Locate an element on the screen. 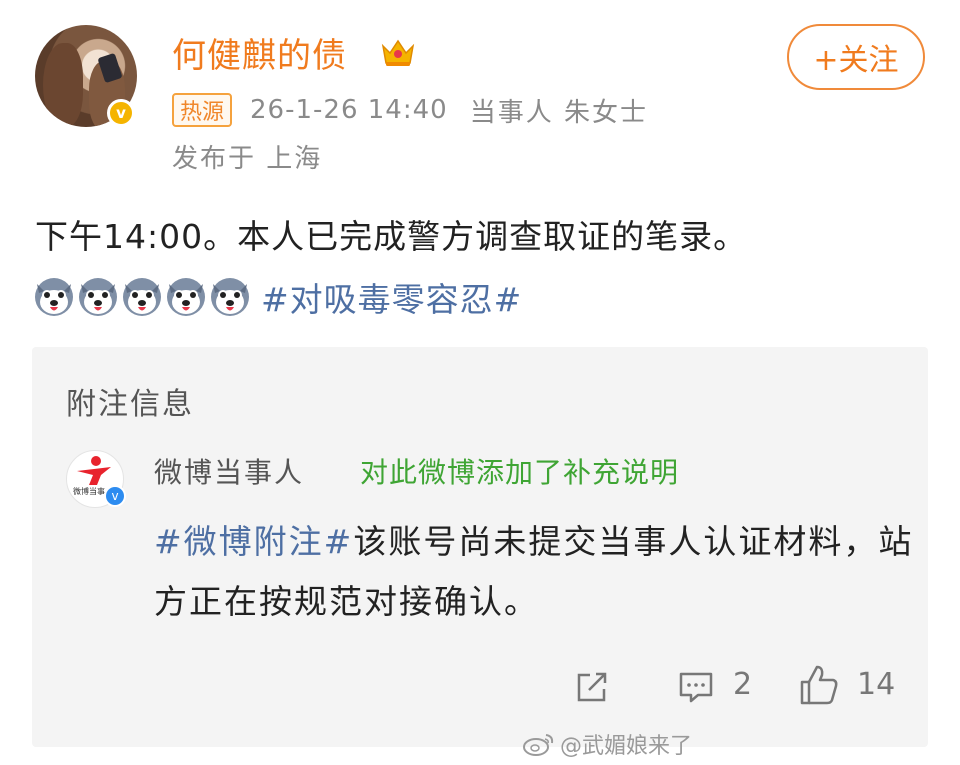  emoji-row: #对吸毒零容忍# is located at coordinates (277, 297).